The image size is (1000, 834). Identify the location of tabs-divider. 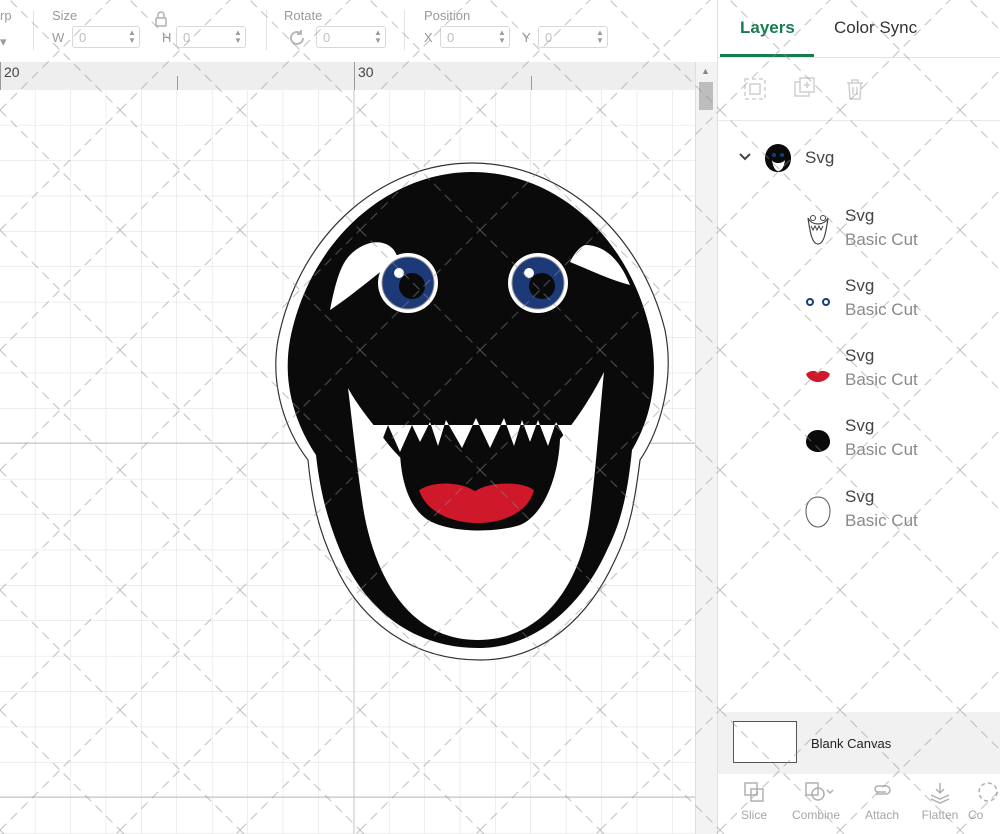
(859, 57).